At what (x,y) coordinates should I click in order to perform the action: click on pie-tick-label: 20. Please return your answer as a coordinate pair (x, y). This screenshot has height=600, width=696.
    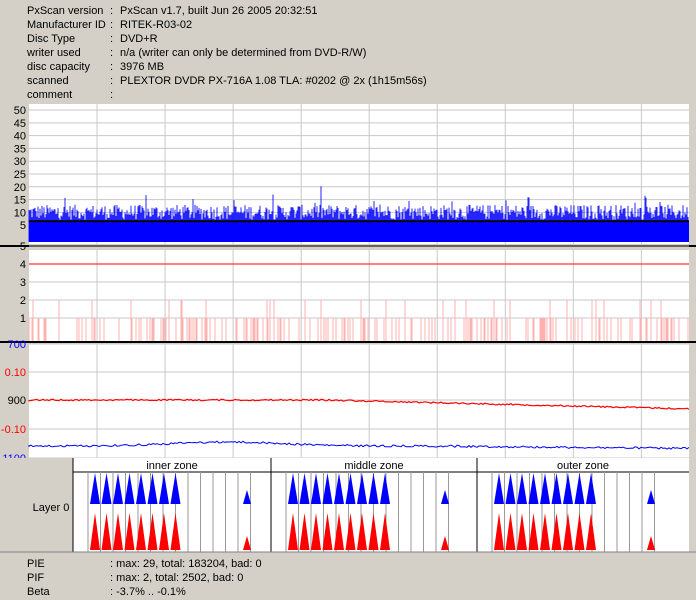
    Looking at the image, I should click on (20, 188).